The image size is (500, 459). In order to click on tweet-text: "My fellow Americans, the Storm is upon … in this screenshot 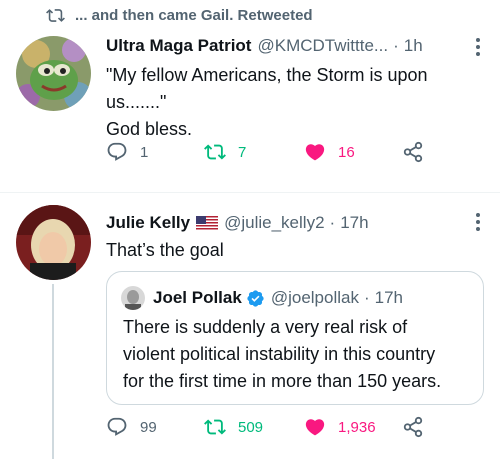, I will do `click(286, 102)`.